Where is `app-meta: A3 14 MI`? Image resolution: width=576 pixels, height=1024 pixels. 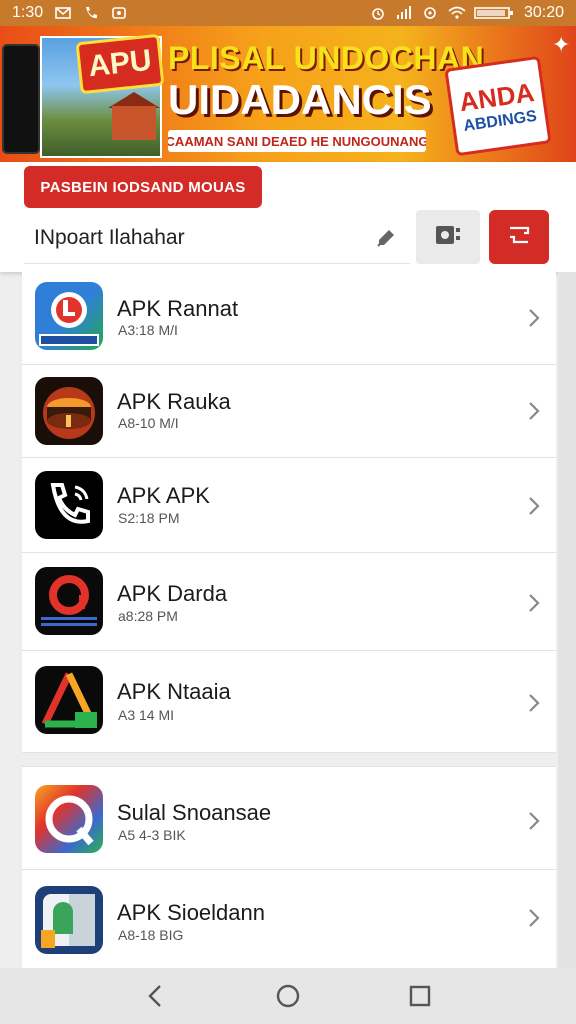 app-meta: A3 14 MI is located at coordinates (146, 715).